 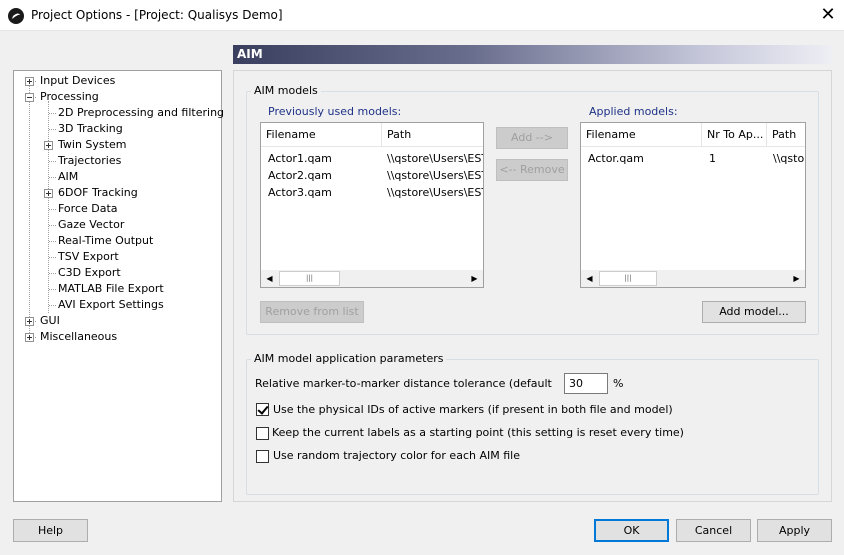 I want to click on physical-ids-checkbox, so click(x=262, y=409).